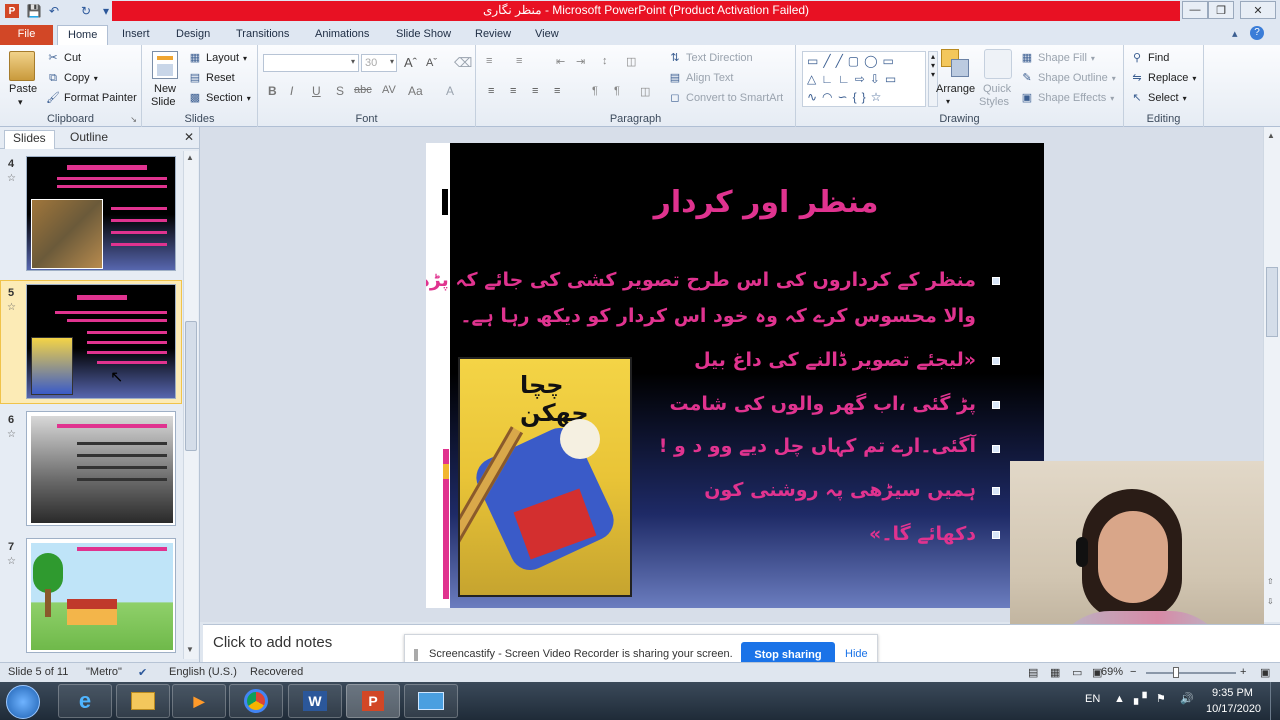 The height and width of the screenshot is (720, 1280). Describe the element at coordinates (1161, 698) in the screenshot. I see `action-center-icon: ⚑` at that location.